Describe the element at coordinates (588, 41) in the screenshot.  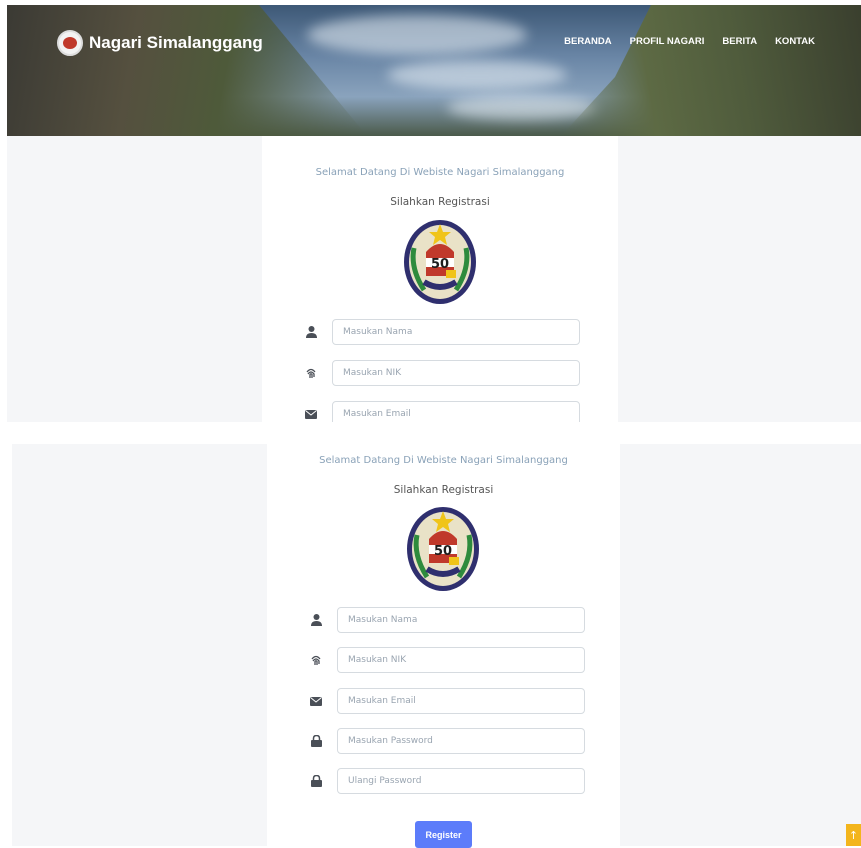
I see `nav-item-beranda: BERANDA` at that location.